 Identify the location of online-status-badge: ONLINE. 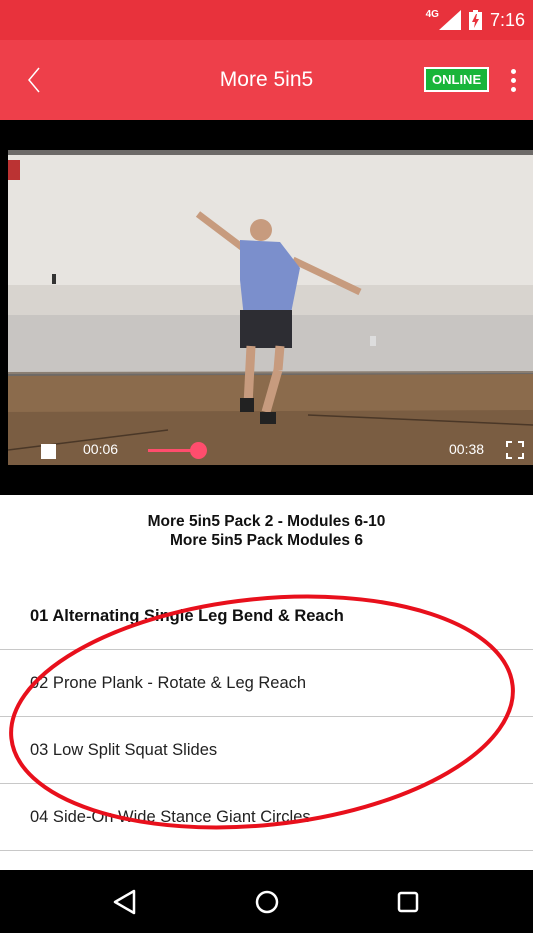
(457, 79).